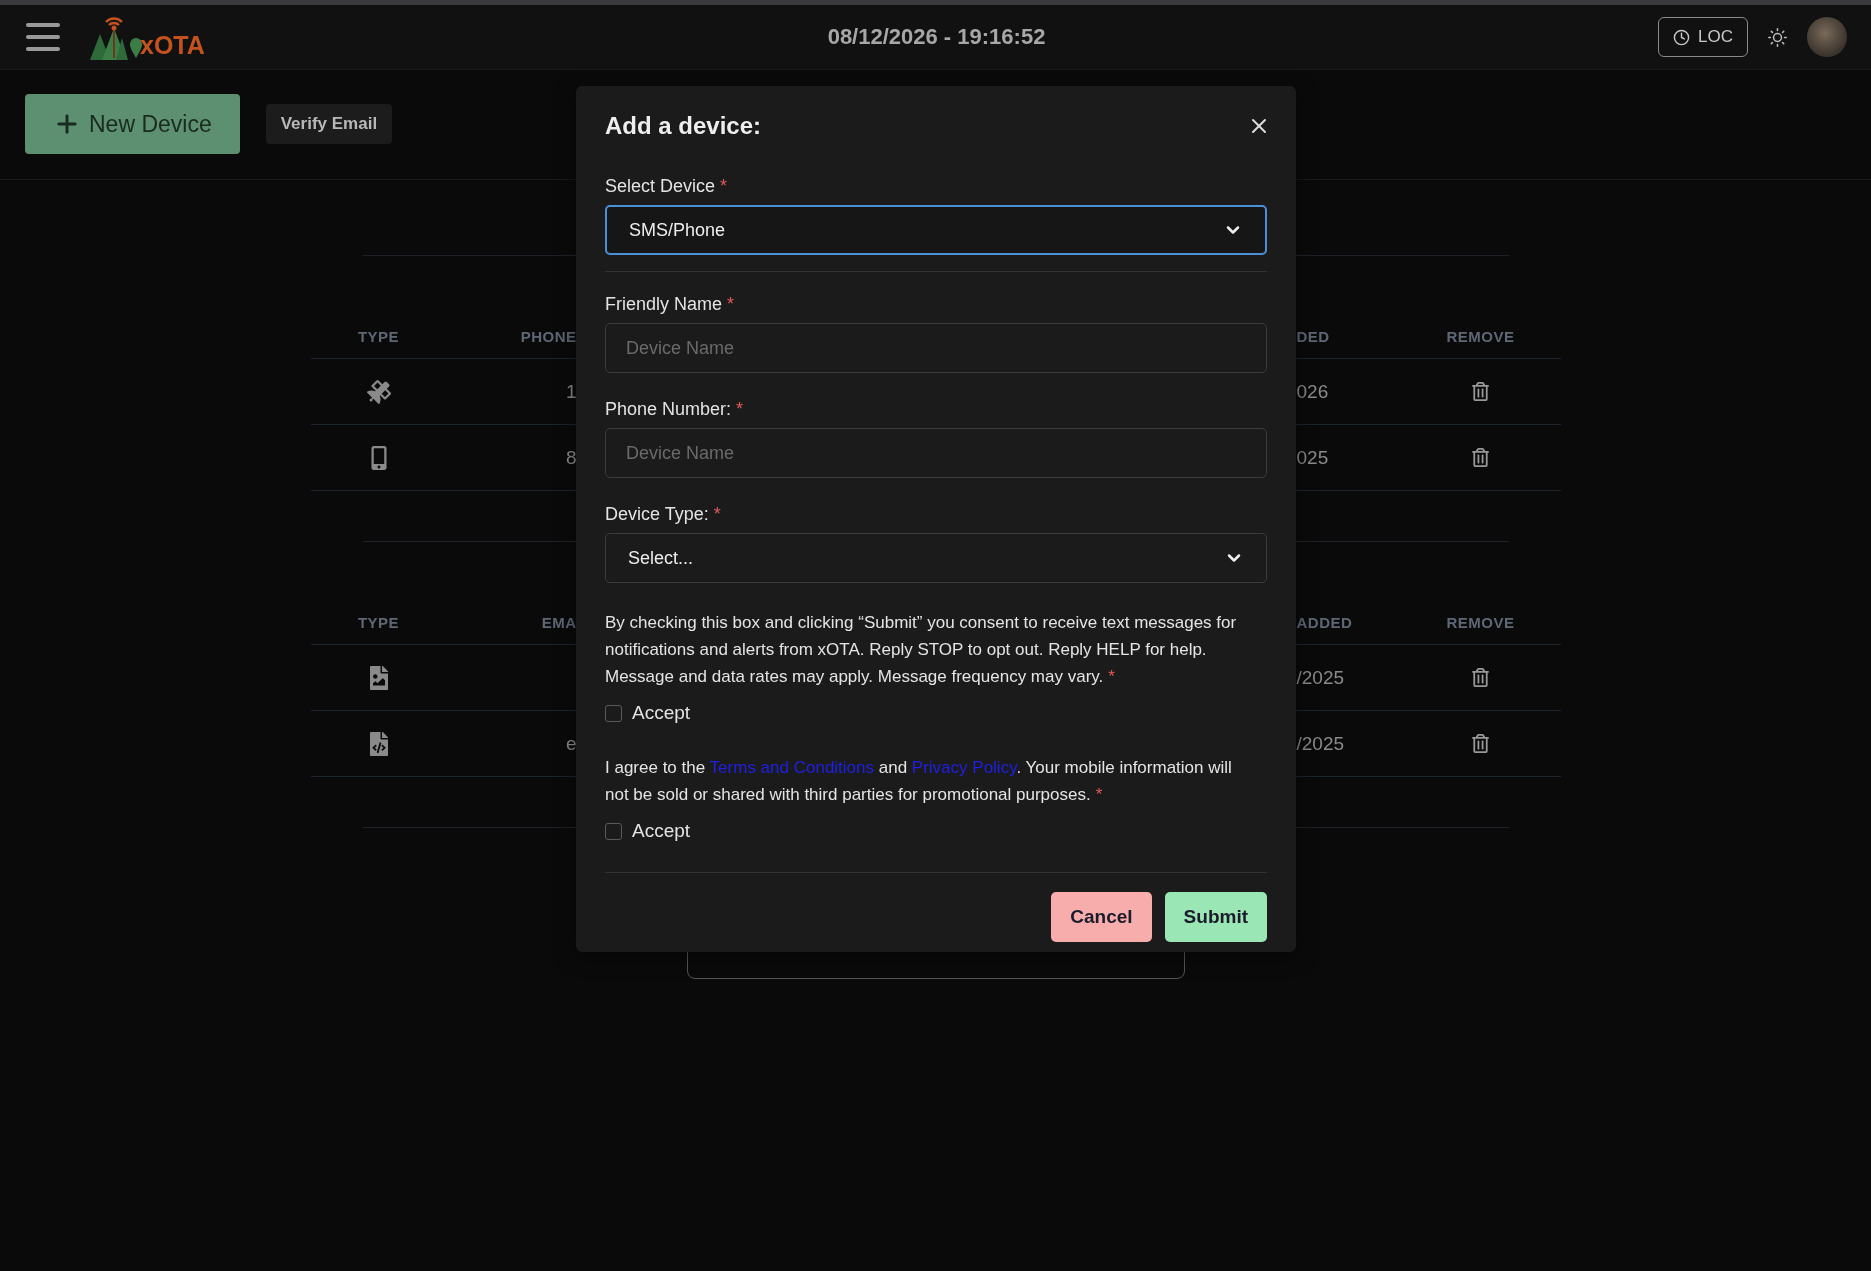 The image size is (1871, 1271). I want to click on table-cell: 025, so click(1312, 457).